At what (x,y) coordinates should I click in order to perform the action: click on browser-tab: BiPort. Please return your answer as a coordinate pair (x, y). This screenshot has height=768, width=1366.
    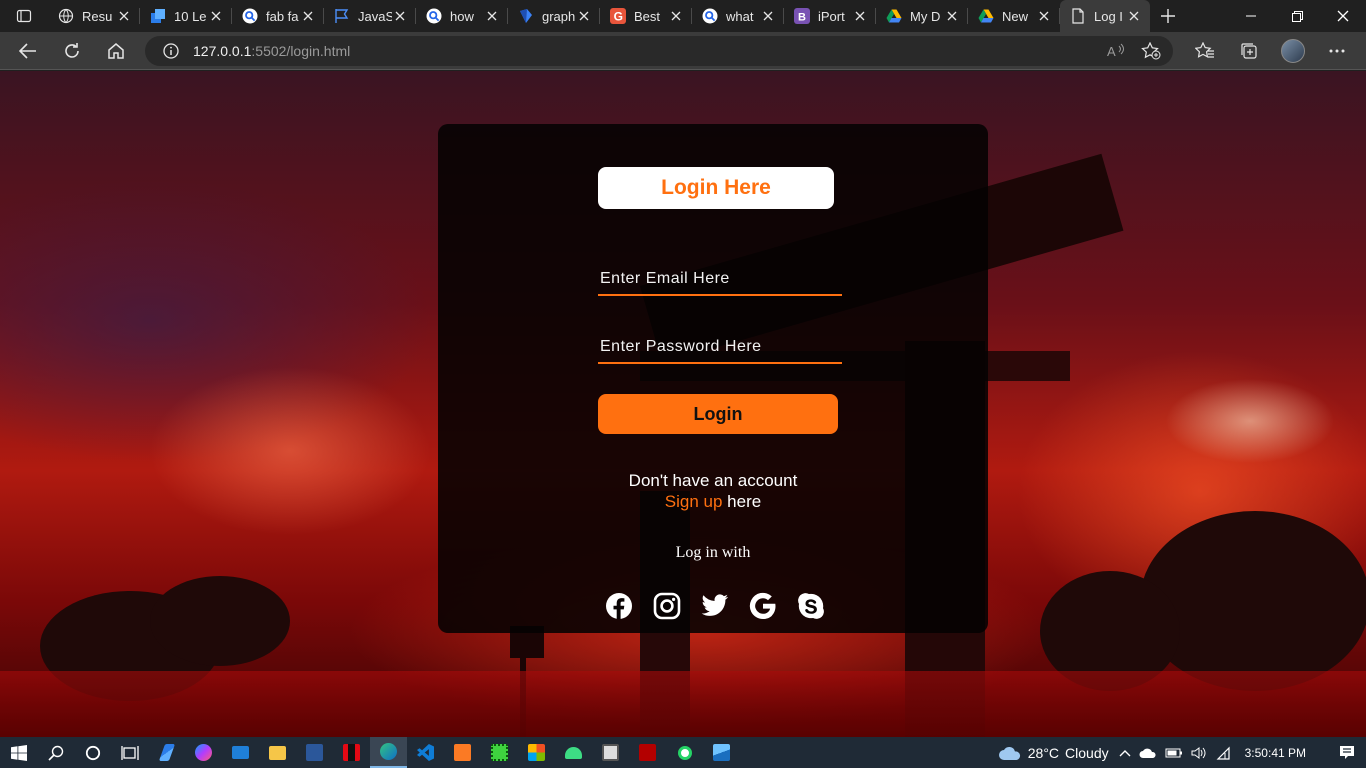
    Looking at the image, I should click on (830, 16).